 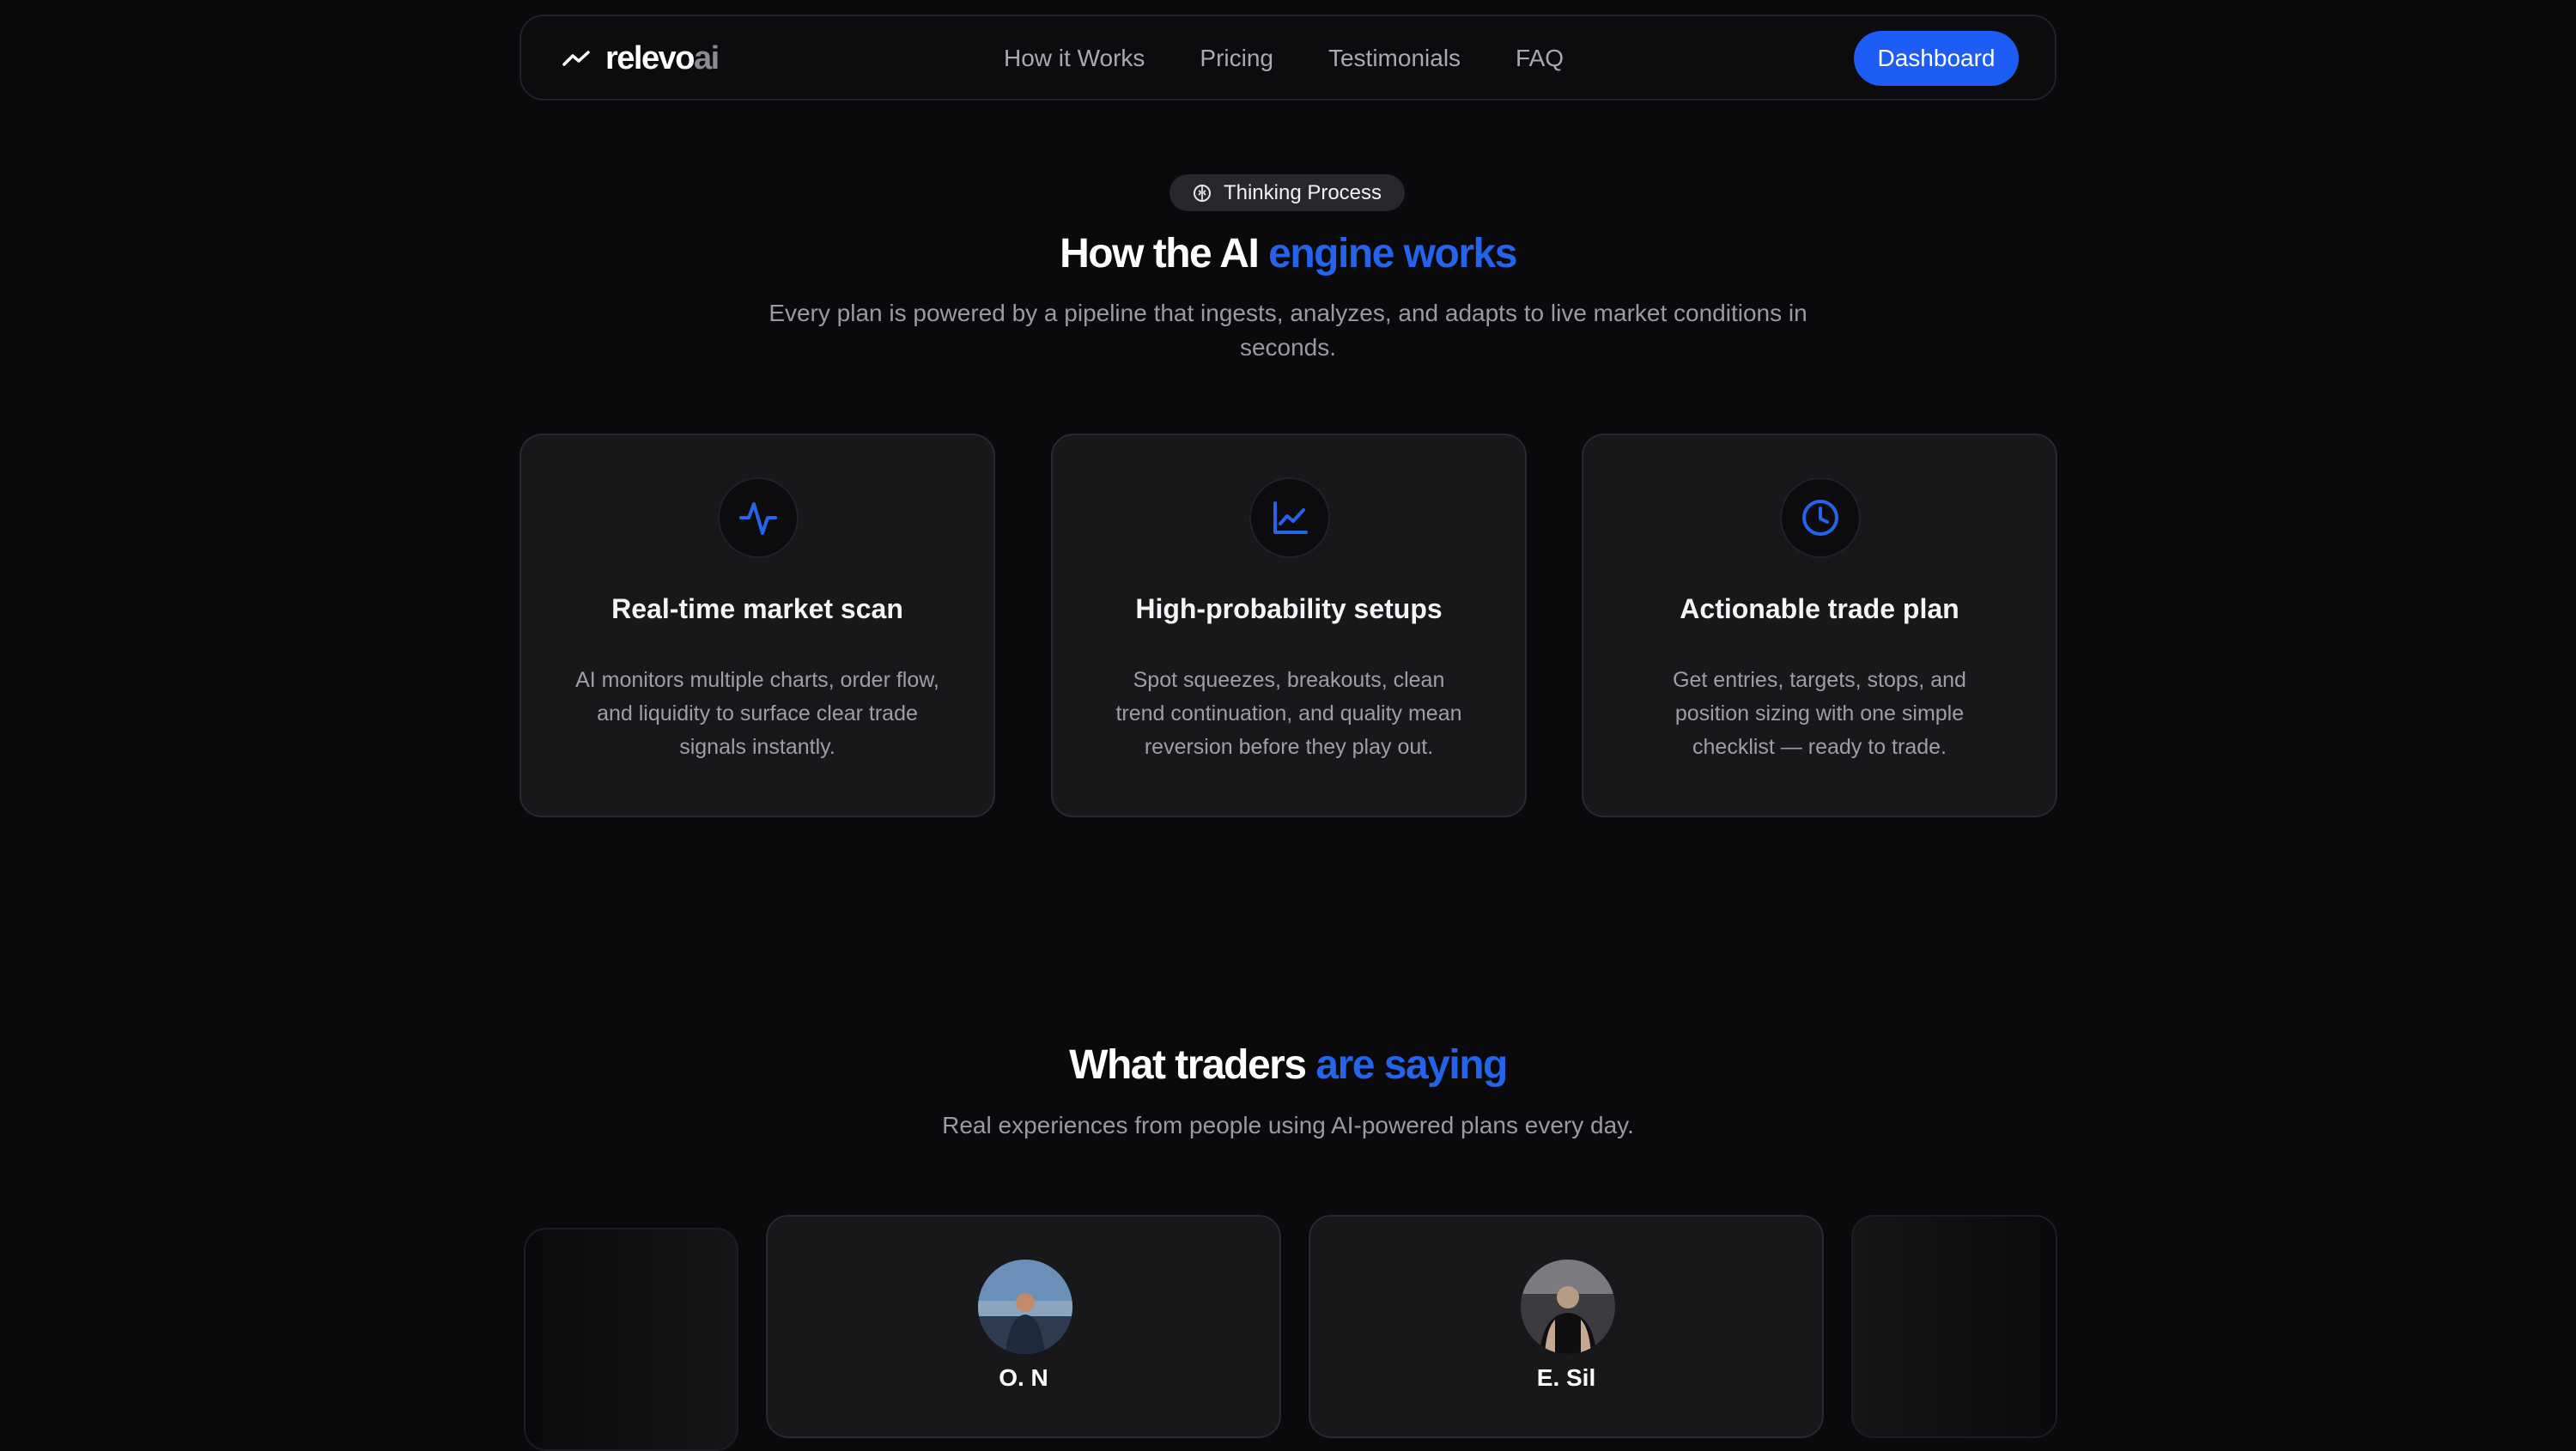 What do you see at coordinates (1024, 1378) in the screenshot?
I see `testimonial-author: O. N` at bounding box center [1024, 1378].